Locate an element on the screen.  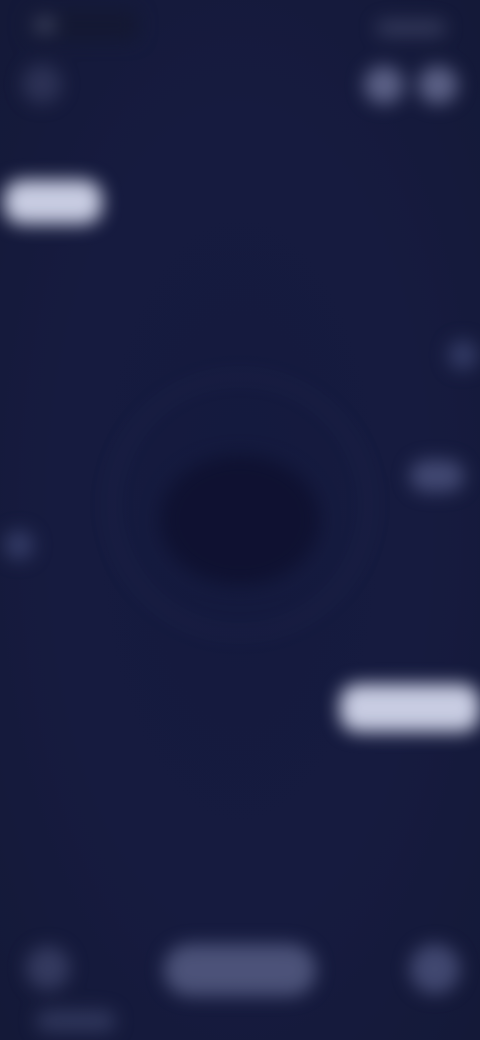
status-icons is located at coordinates (411, 28).